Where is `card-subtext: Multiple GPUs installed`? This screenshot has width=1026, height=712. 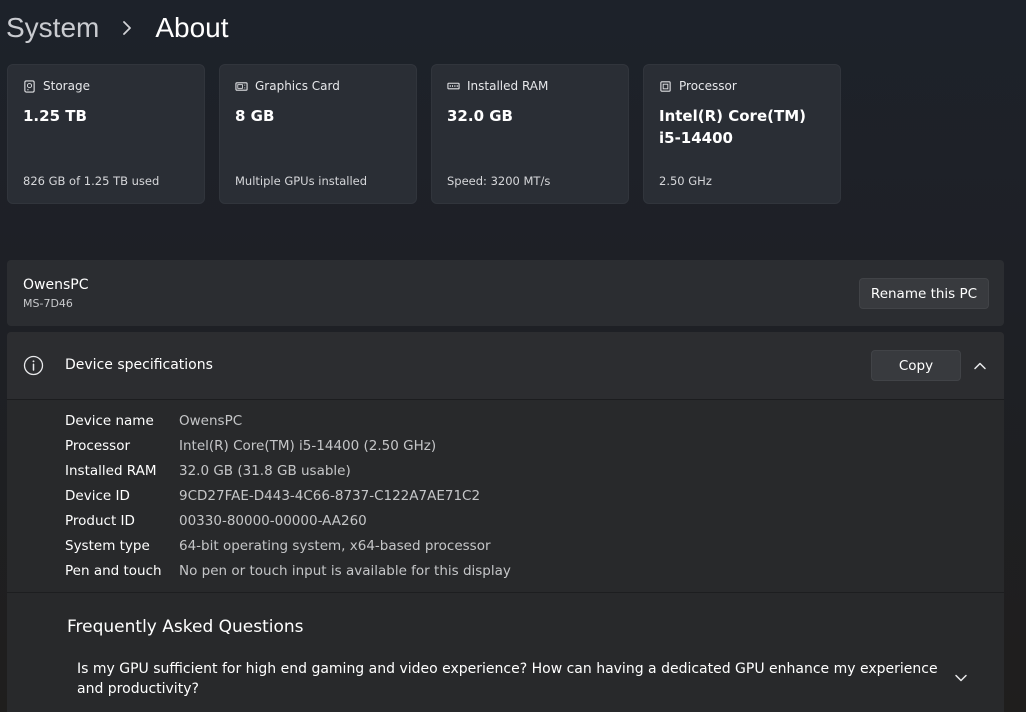 card-subtext: Multiple GPUs installed is located at coordinates (301, 181).